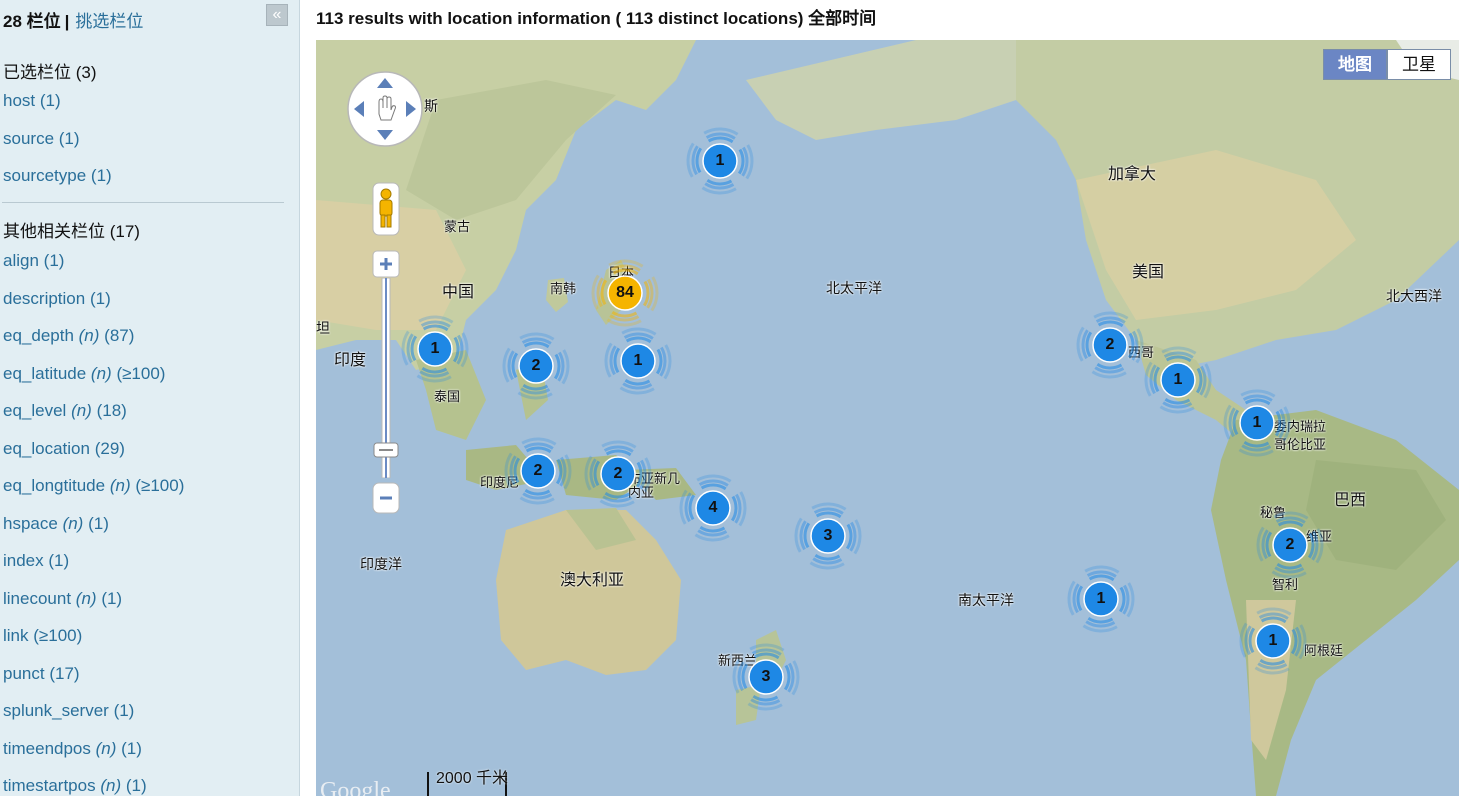  Describe the element at coordinates (563, 288) in the screenshot. I see `map-label-south-korea: 南韩` at that location.